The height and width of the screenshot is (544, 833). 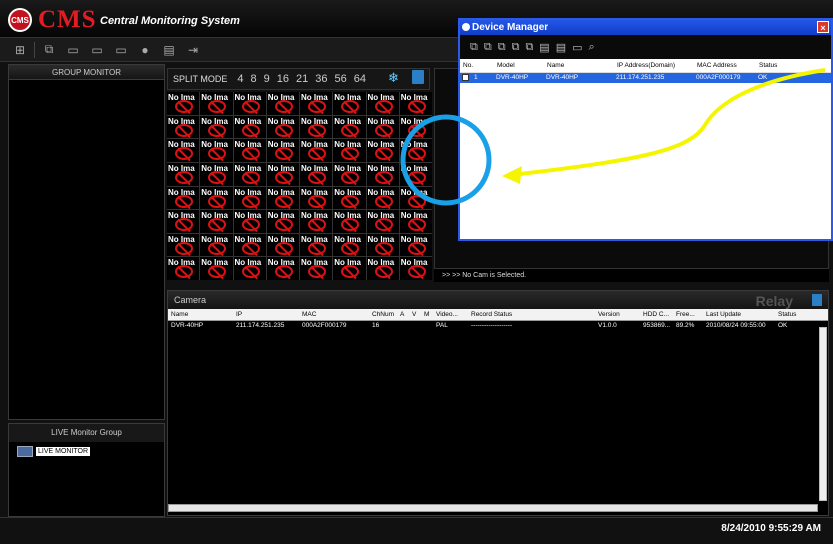 What do you see at coordinates (474, 47) in the screenshot?
I see `add-device-icon: ⧉` at bounding box center [474, 47].